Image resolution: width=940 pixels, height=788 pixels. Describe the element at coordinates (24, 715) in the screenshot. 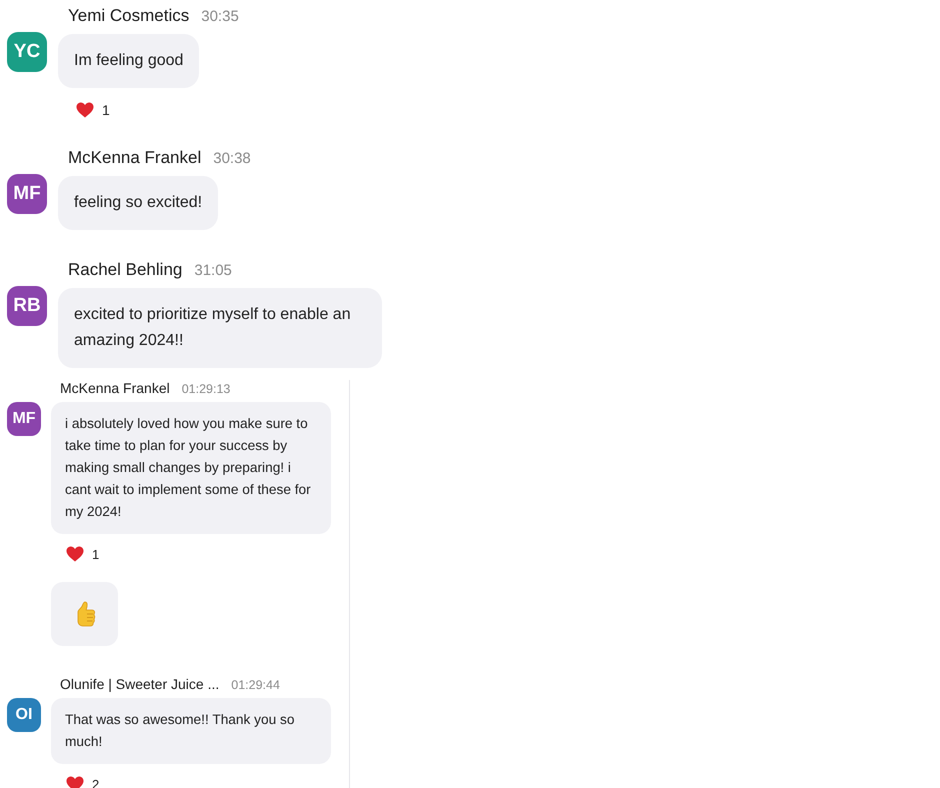

I see `avatar: OI` at that location.